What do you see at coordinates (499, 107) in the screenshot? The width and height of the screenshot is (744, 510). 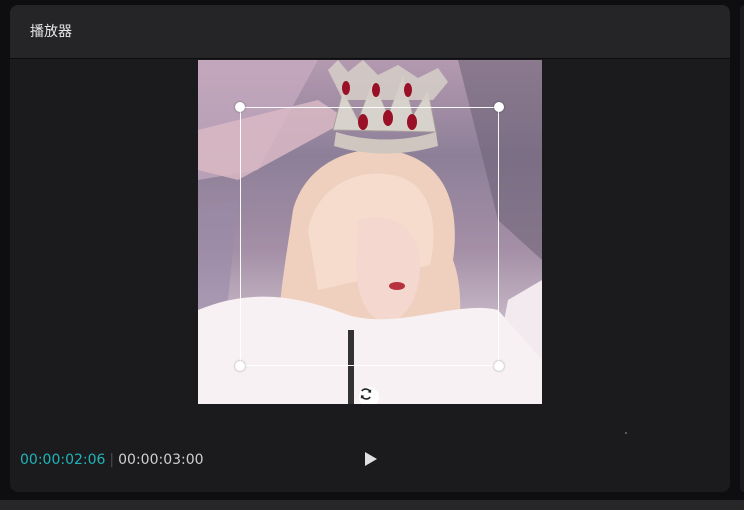 I see `crop-handle-top-right` at bounding box center [499, 107].